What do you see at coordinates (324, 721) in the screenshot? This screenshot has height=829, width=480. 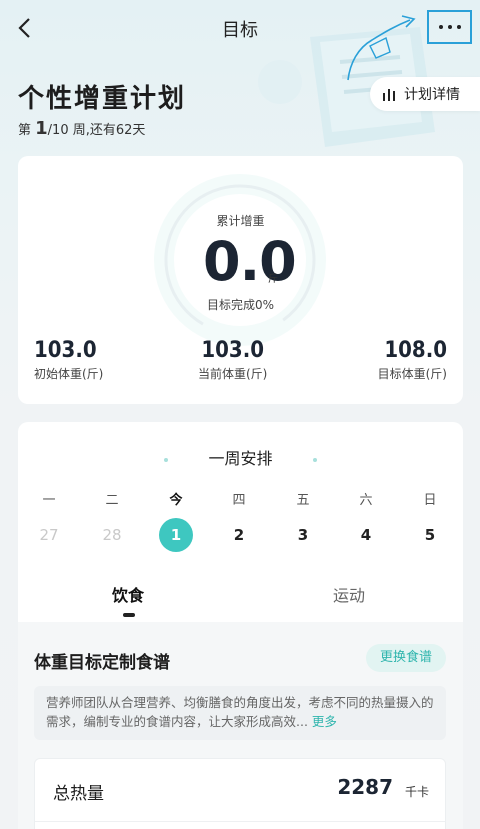 I see `more-link: 更多` at bounding box center [324, 721].